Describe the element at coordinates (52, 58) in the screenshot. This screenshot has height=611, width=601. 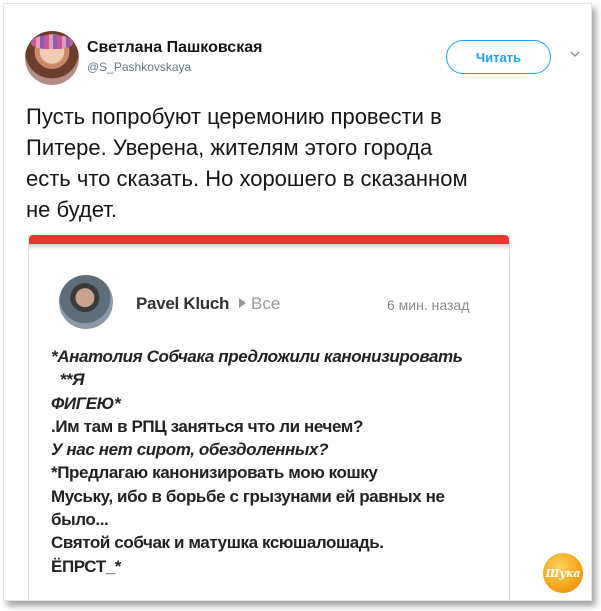
I see `author-avatar` at that location.